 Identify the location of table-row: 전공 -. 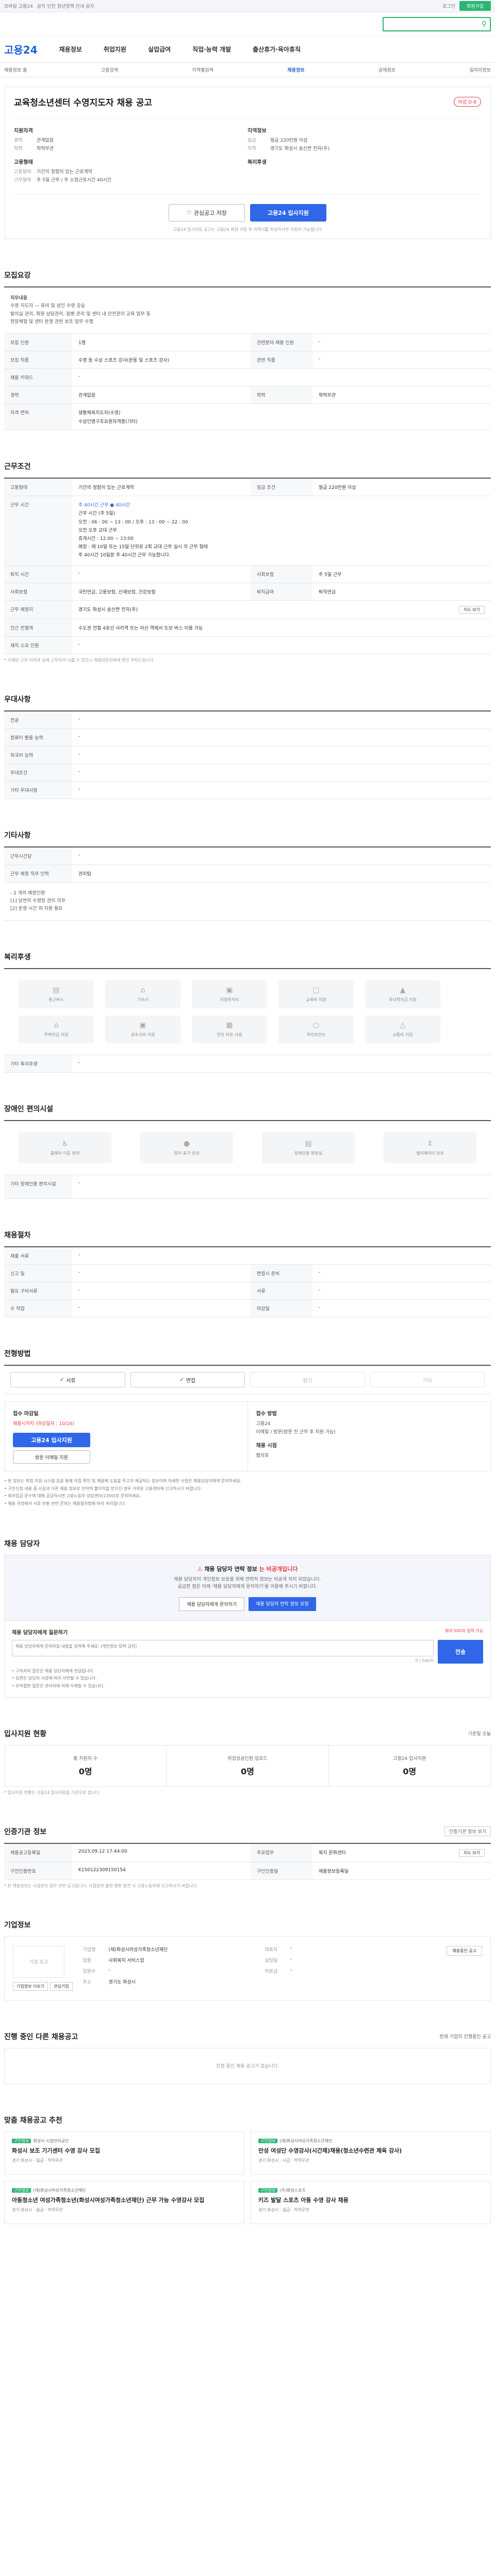
(247, 720).